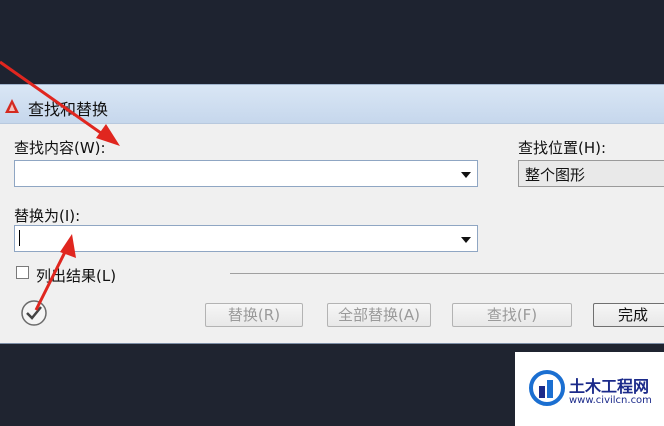  What do you see at coordinates (512, 315) in the screenshot?
I see `find-button: 查找(F)` at bounding box center [512, 315].